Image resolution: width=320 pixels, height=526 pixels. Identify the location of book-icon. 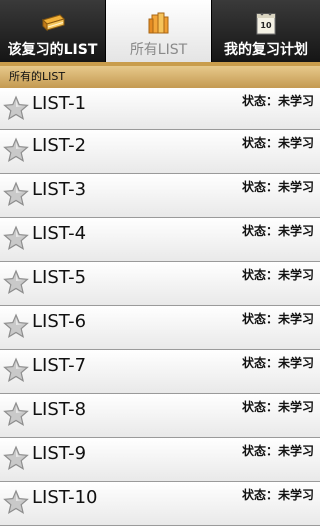
(53, 23).